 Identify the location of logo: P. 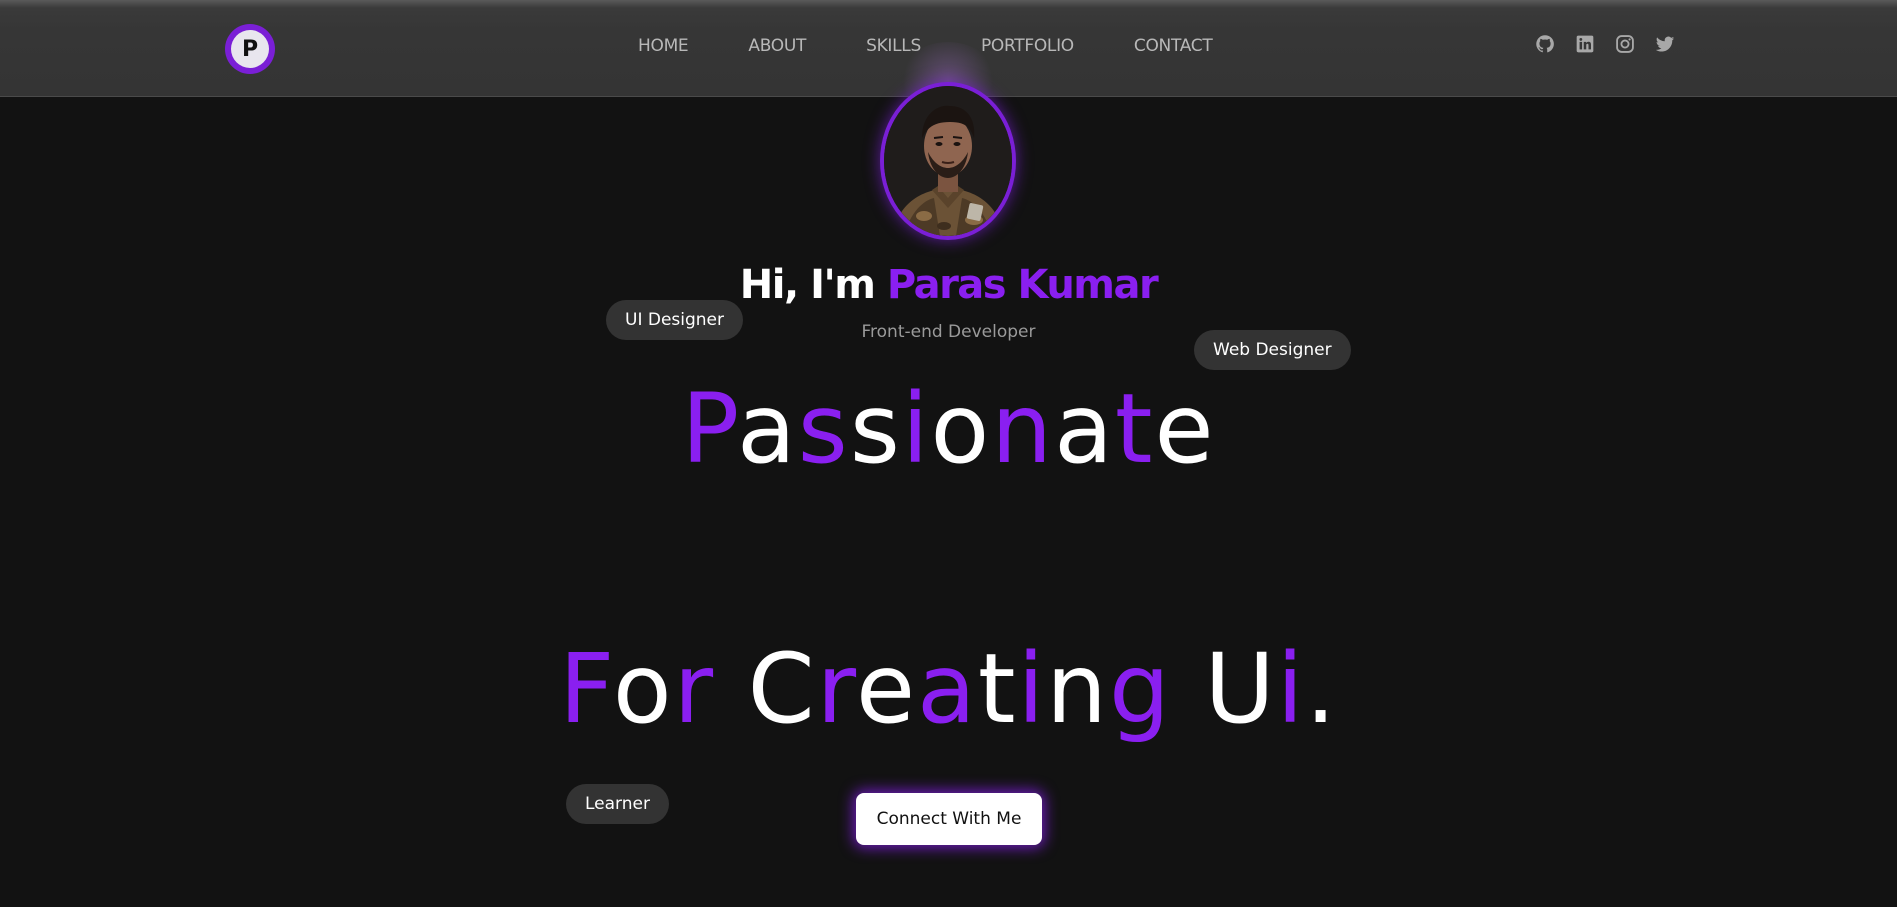
(250, 49).